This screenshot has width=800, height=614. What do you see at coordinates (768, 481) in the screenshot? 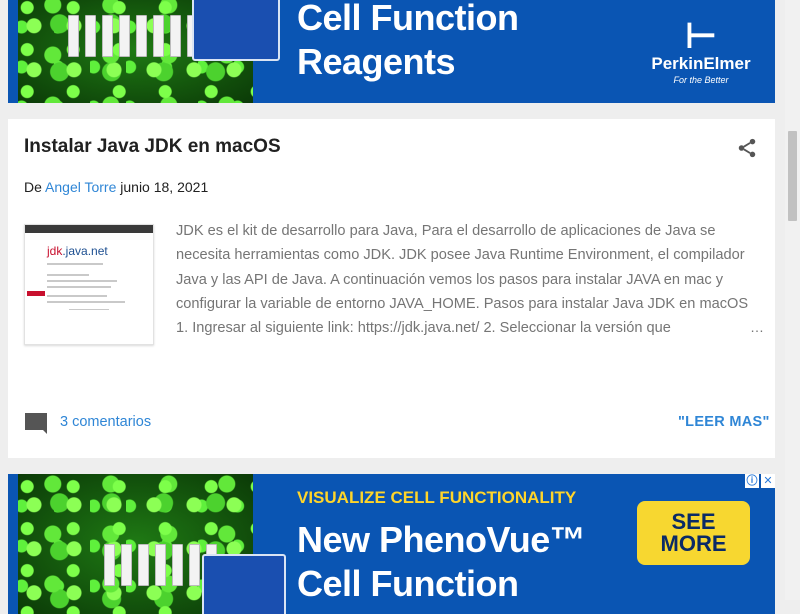
I see `close-ad-icon: ✕` at bounding box center [768, 481].